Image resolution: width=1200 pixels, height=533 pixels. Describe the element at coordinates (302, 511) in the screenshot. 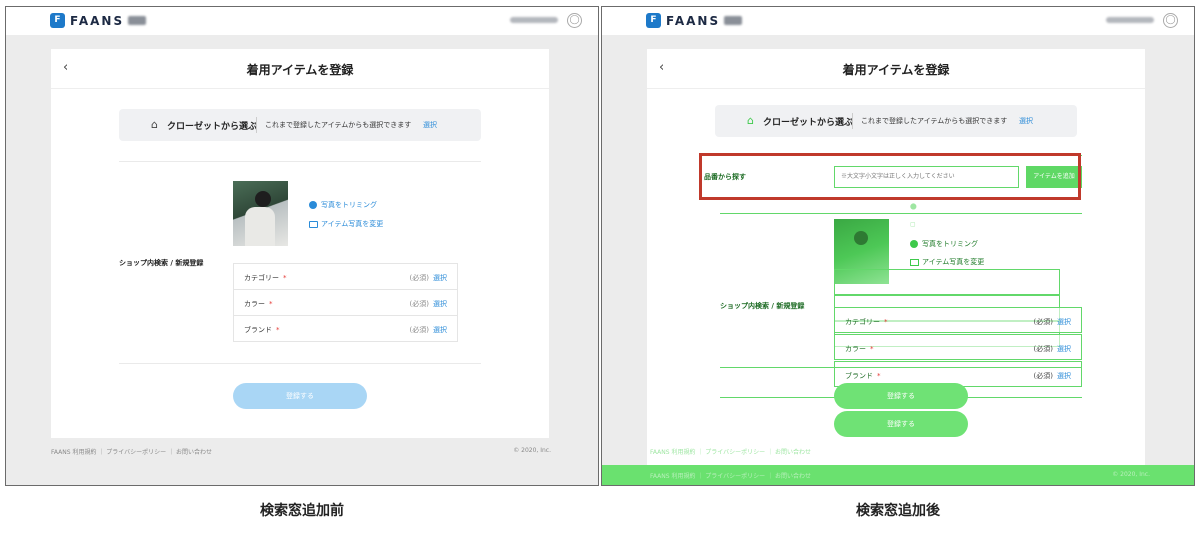

I see `caption-before: 検索窓追加前` at that location.